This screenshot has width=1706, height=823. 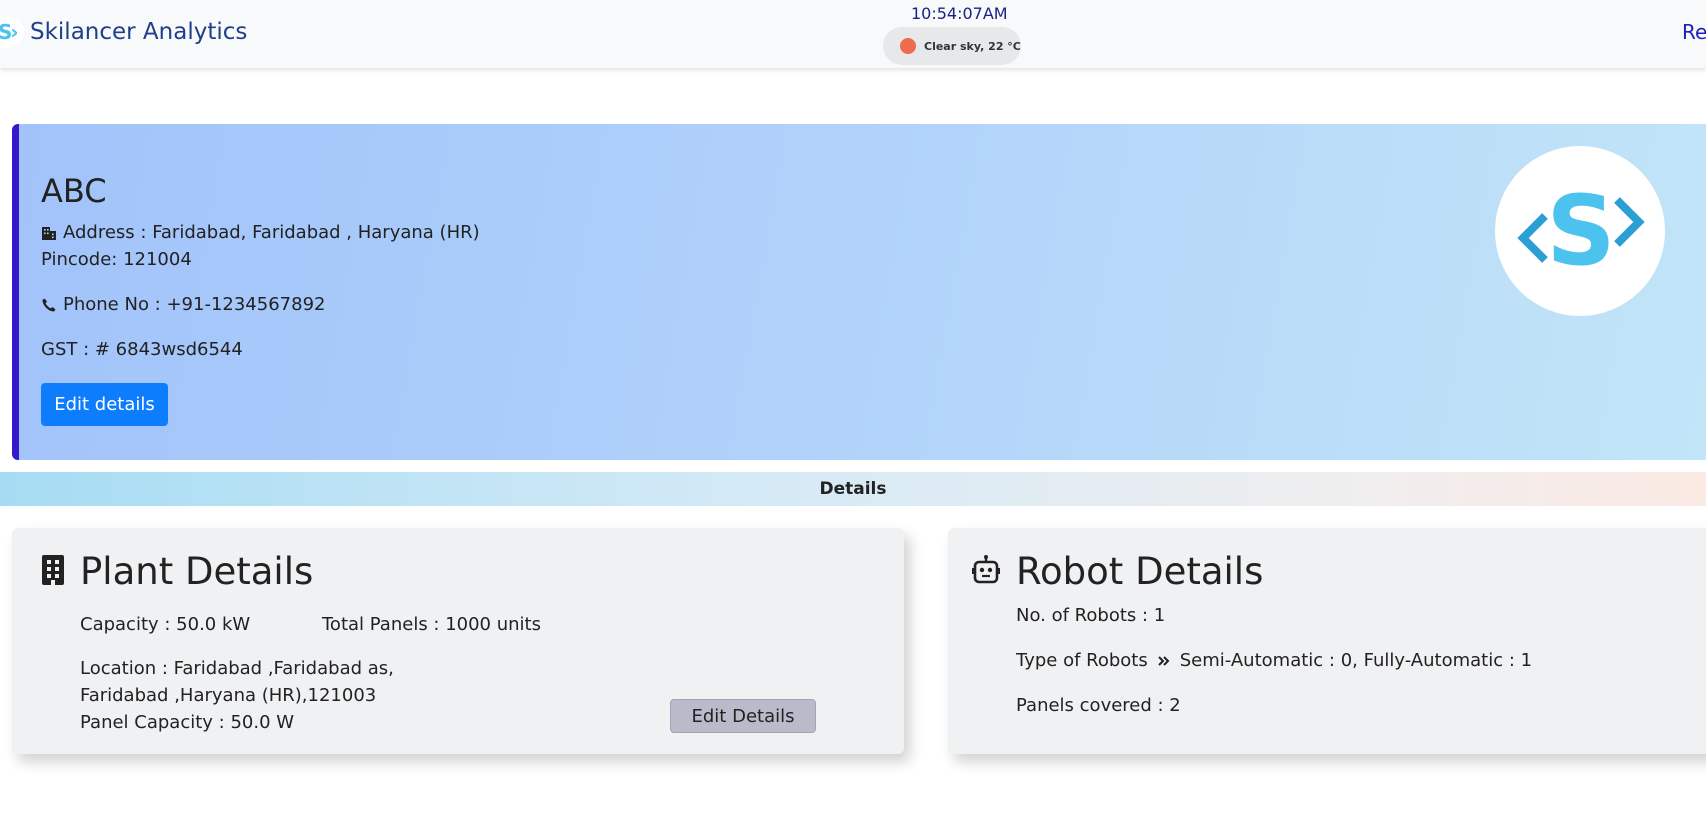 What do you see at coordinates (1098, 705) in the screenshot?
I see `robot-panels-covered: Panels covered : 2` at bounding box center [1098, 705].